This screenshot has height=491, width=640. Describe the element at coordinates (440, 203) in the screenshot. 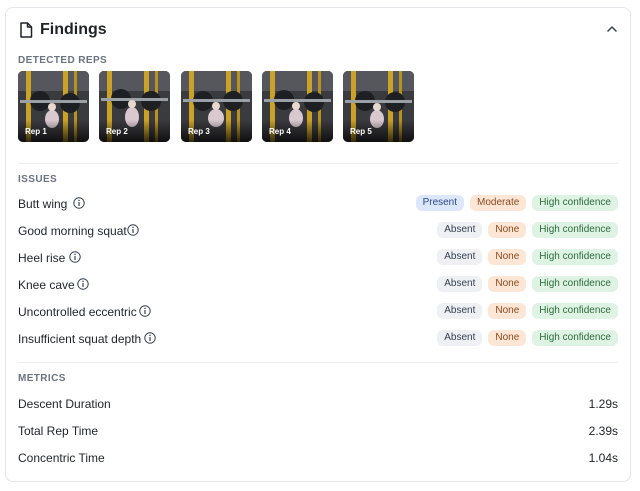

I see `status-badge: Present` at that location.